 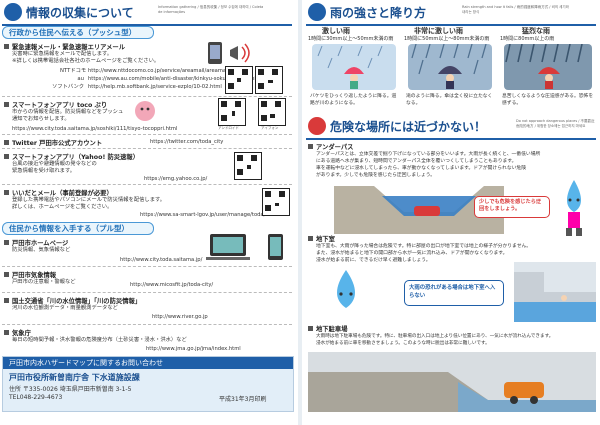 I want to click on qr-code-yahoo, so click(x=248, y=166).